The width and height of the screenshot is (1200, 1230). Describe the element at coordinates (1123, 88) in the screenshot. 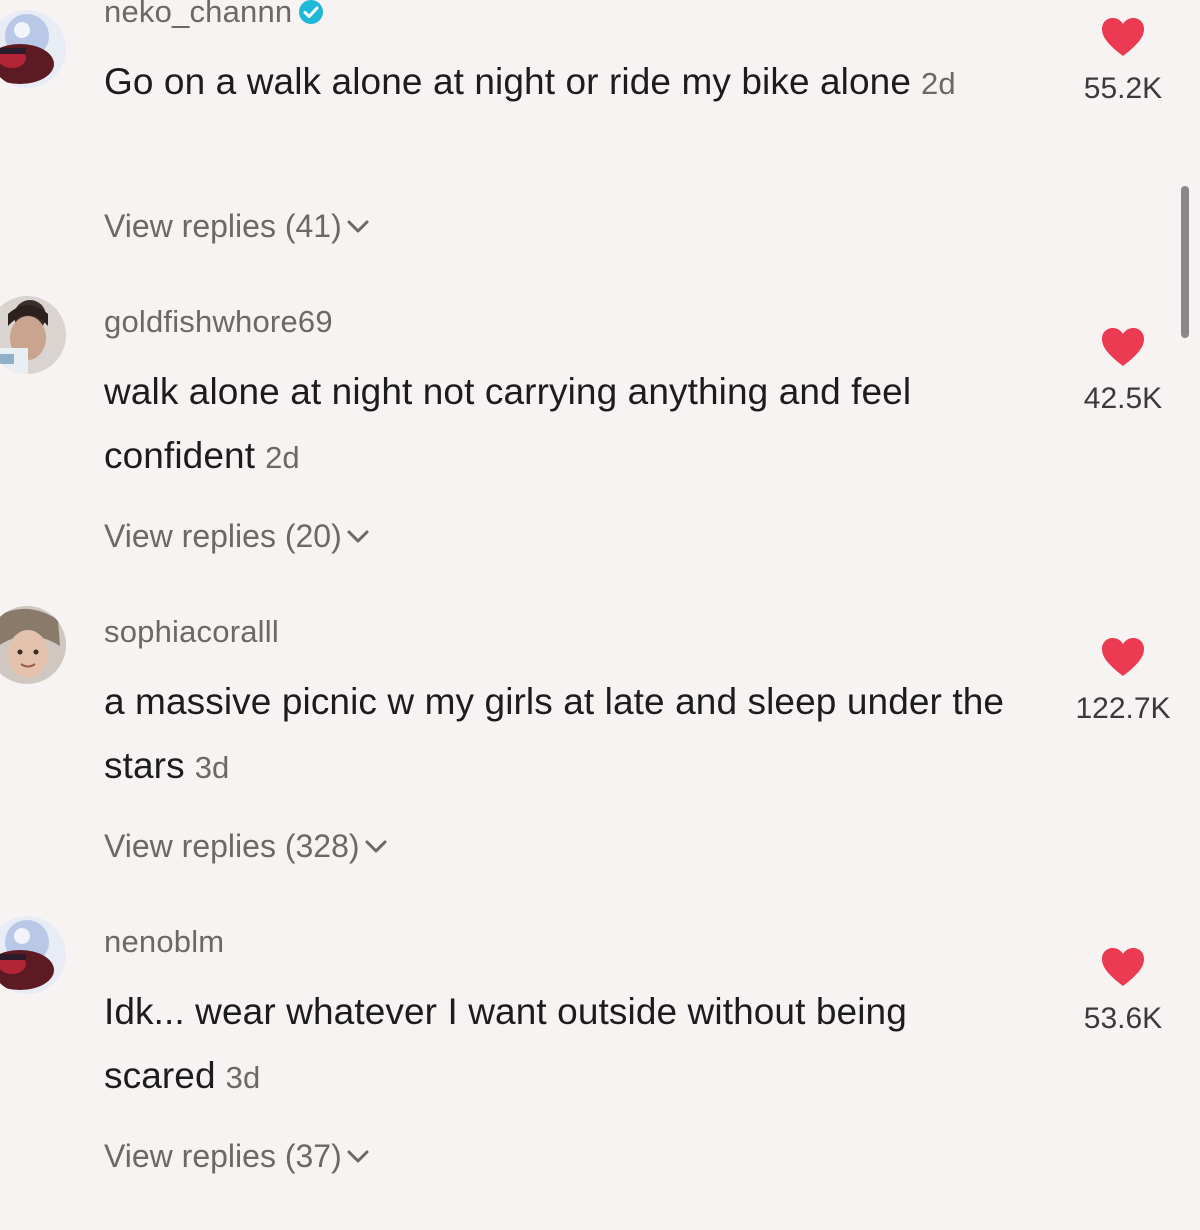

I see `like-count: 55.2K` at that location.